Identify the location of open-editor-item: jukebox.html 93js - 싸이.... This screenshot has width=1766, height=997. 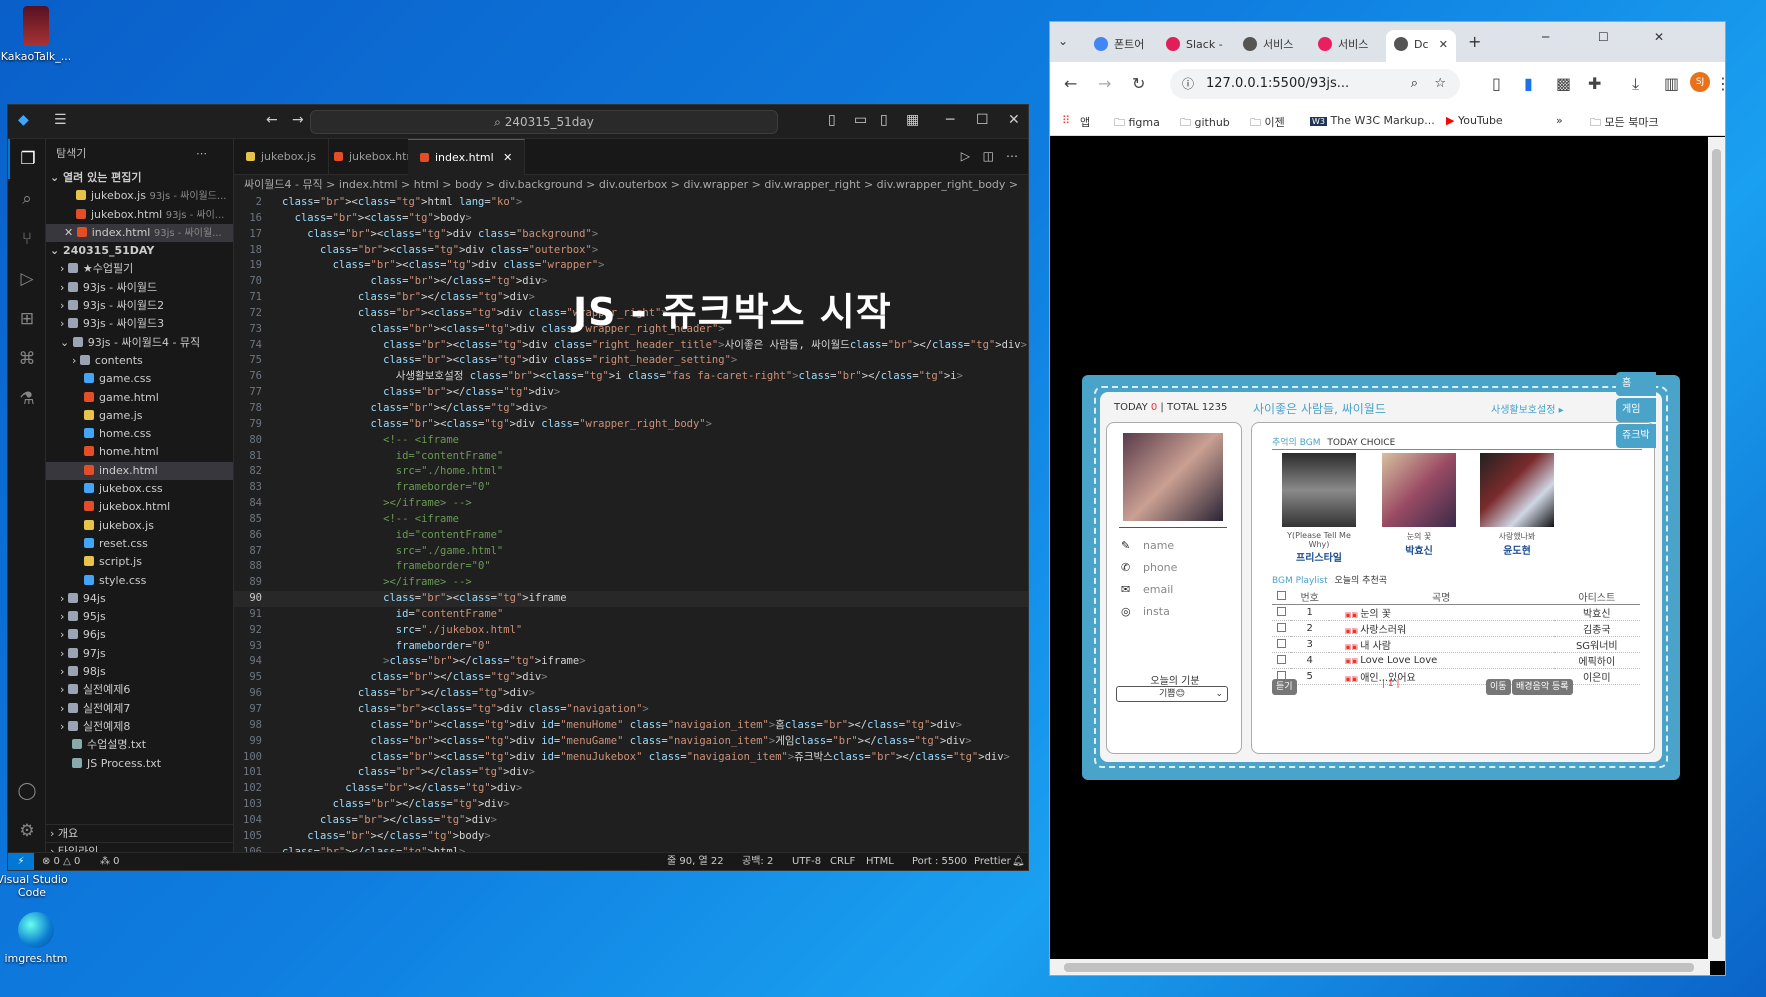
(139, 215).